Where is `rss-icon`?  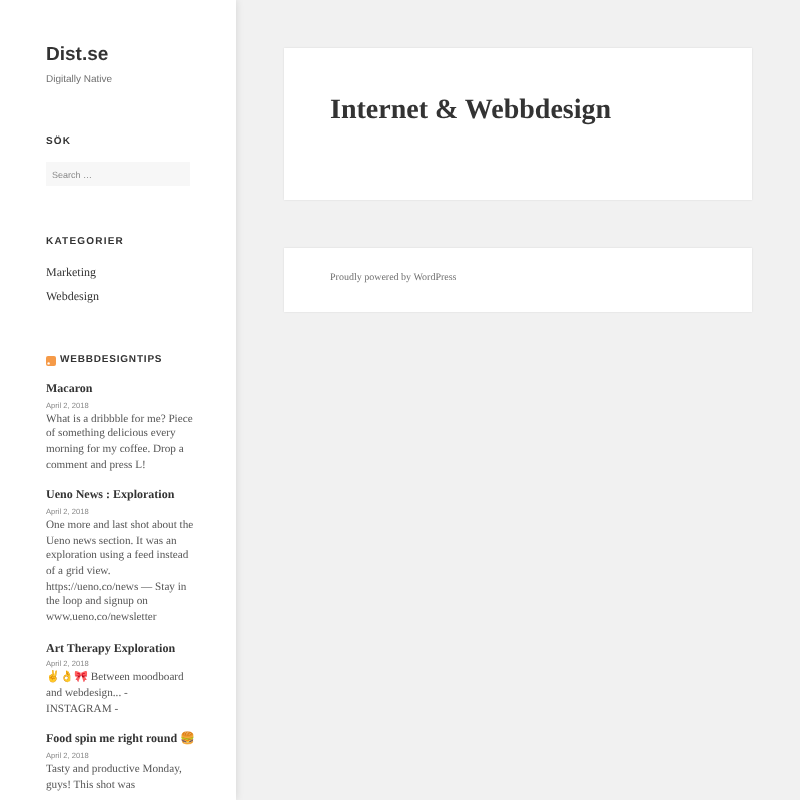 rss-icon is located at coordinates (51, 360).